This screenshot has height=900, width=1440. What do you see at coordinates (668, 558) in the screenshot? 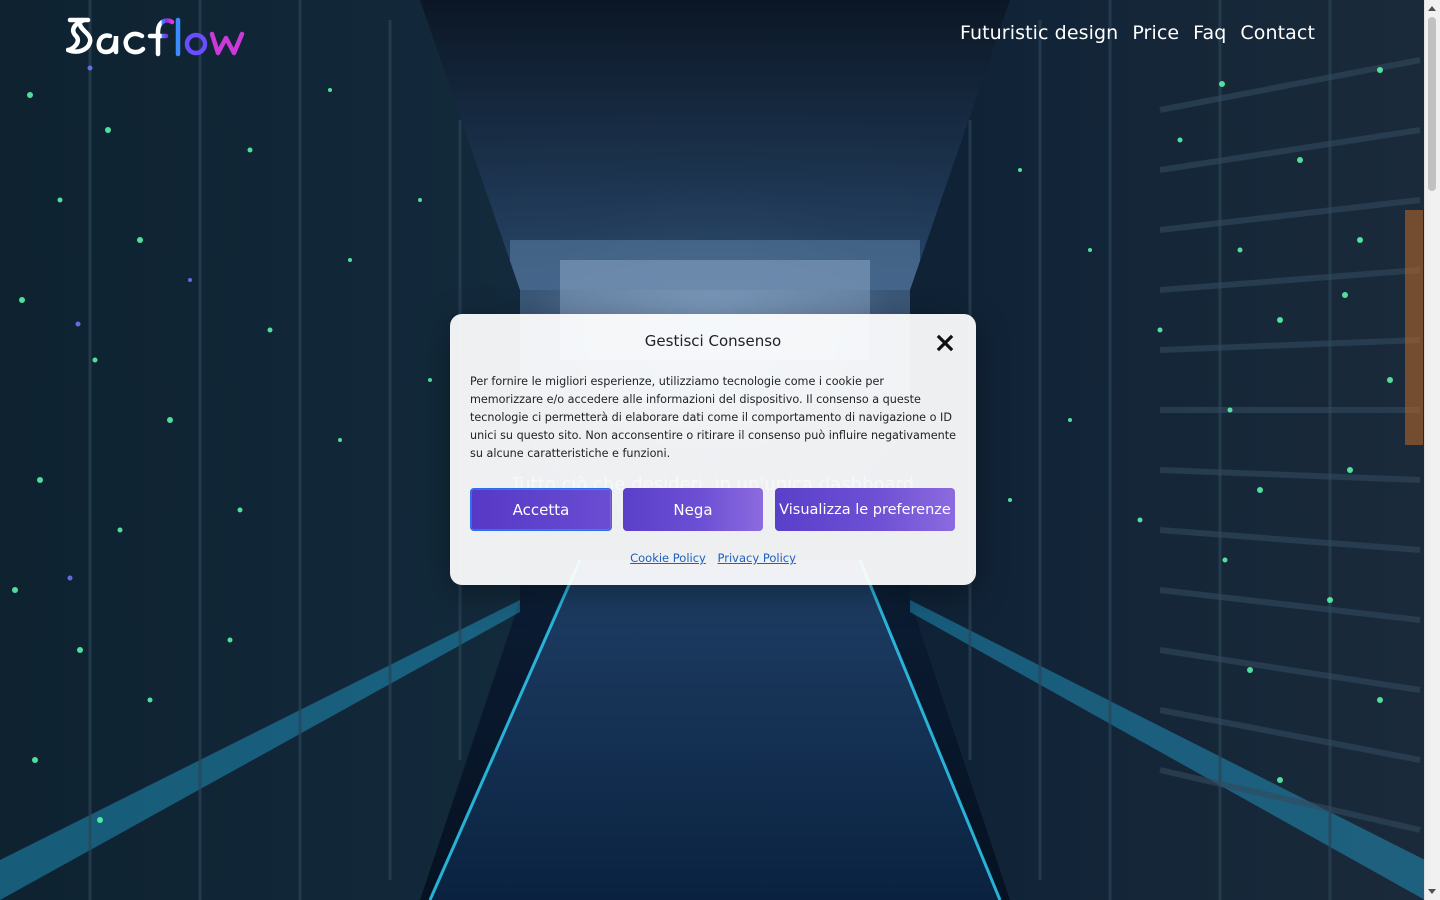
I see `cookie-policy-link: Cookie Policy` at bounding box center [668, 558].